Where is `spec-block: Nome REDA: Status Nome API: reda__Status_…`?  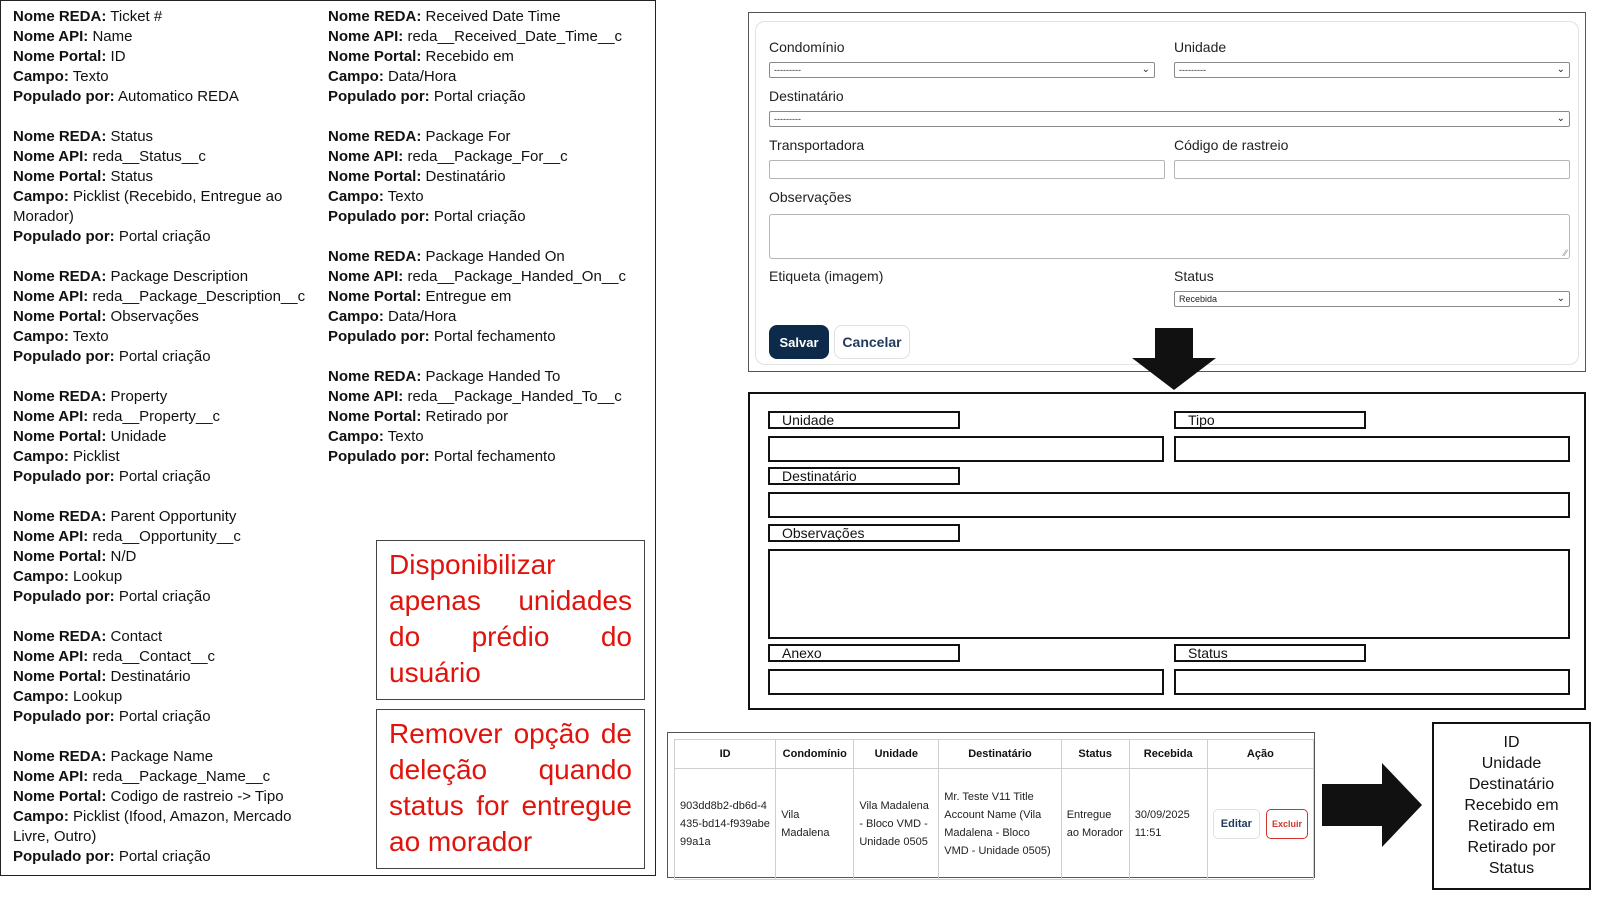
spec-block: Nome REDA: Status Nome API: reda__Status_… is located at coordinates (171, 187).